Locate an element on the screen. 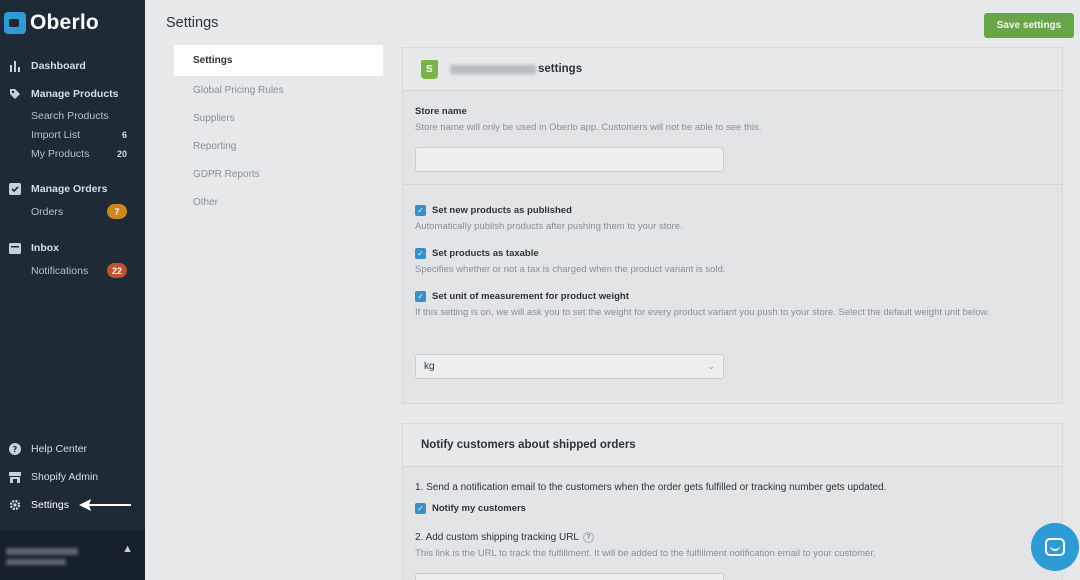  sidebar-item-label: Import List is located at coordinates (56, 134).